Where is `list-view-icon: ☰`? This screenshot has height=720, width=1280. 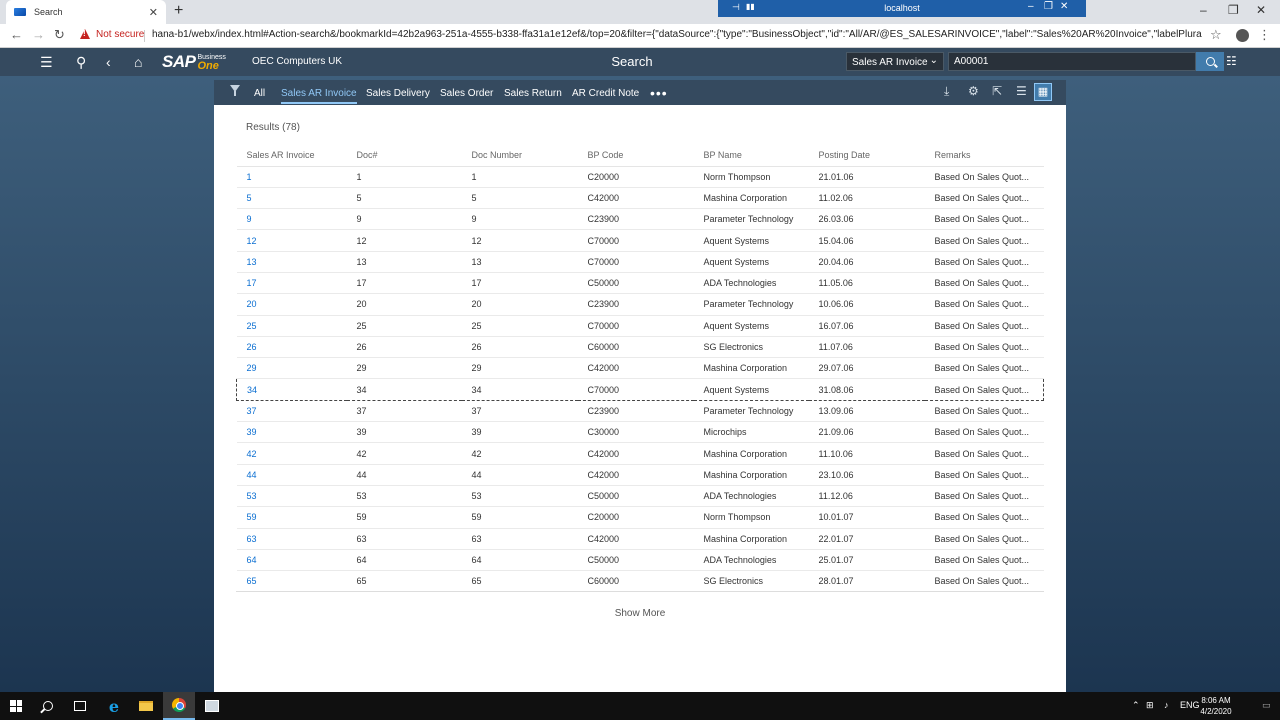
list-view-icon: ☰ is located at coordinates (1021, 91).